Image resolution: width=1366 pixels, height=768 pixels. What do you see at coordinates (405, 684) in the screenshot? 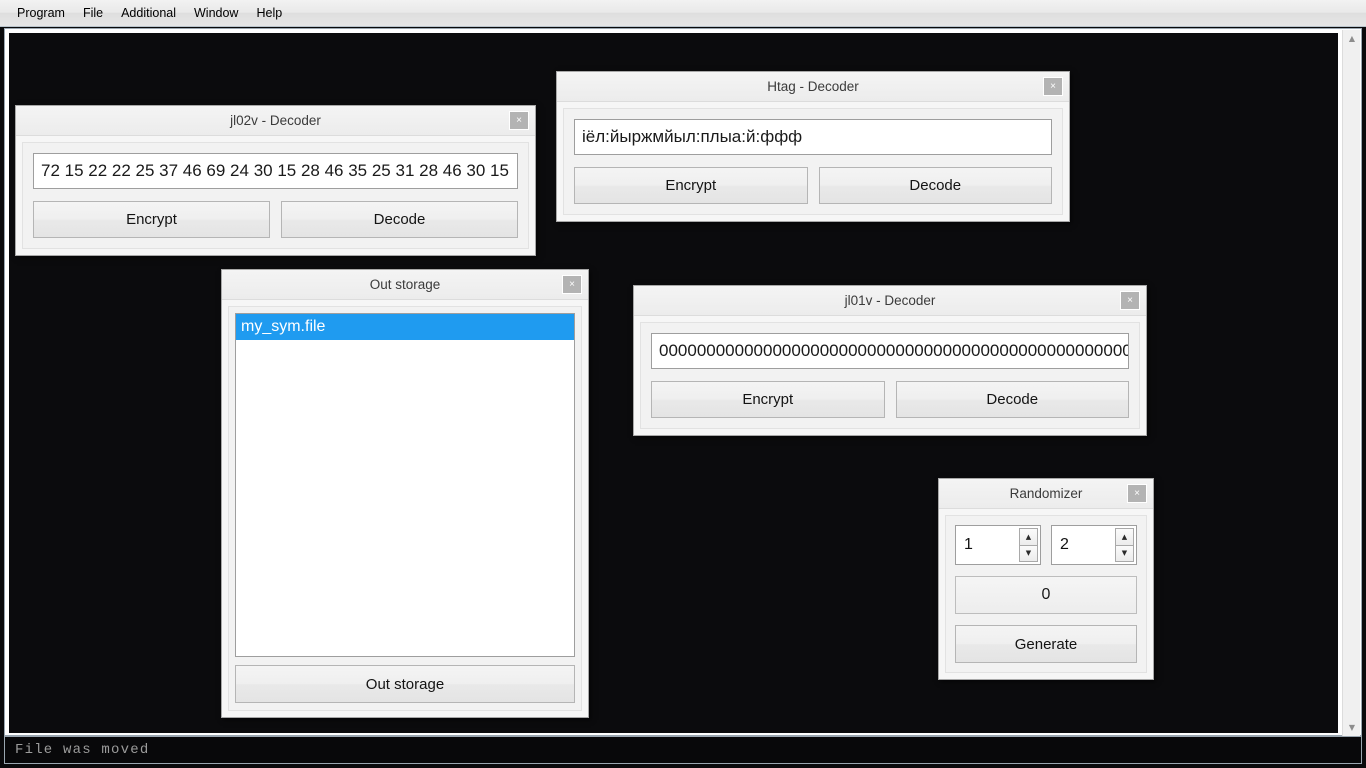
I see `out-storage-button: Out storage` at bounding box center [405, 684].